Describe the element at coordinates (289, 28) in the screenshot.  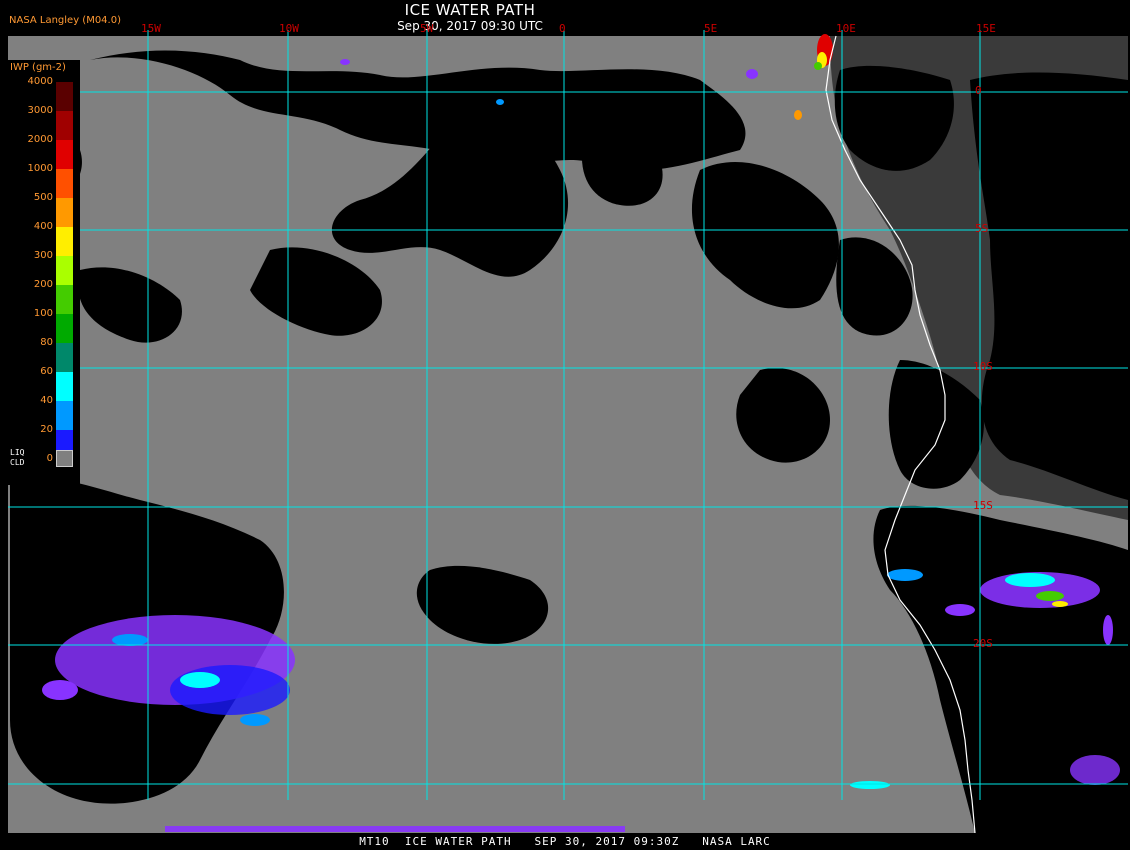
I see `lon-label-10w: 10W` at that location.